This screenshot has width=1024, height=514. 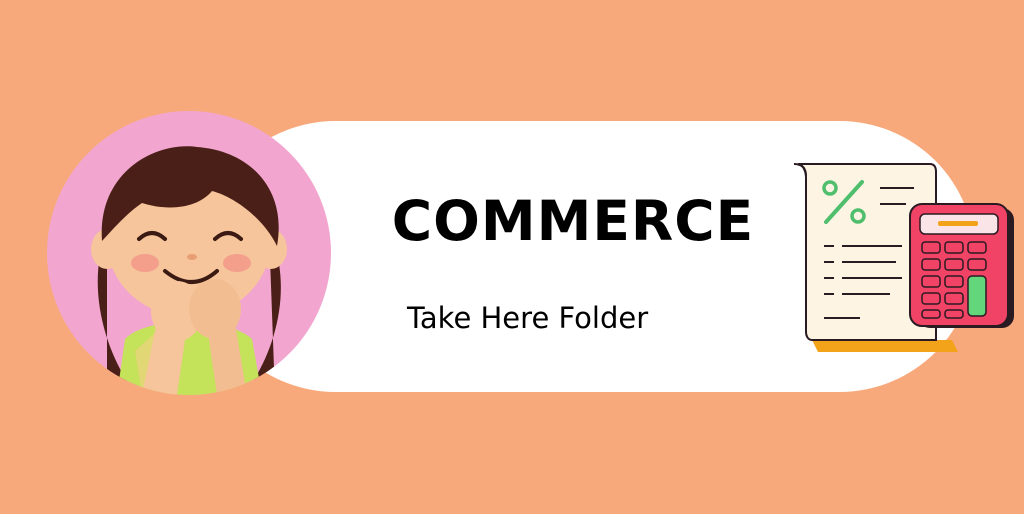 I want to click on calculator-key-equals, so click(x=977, y=296).